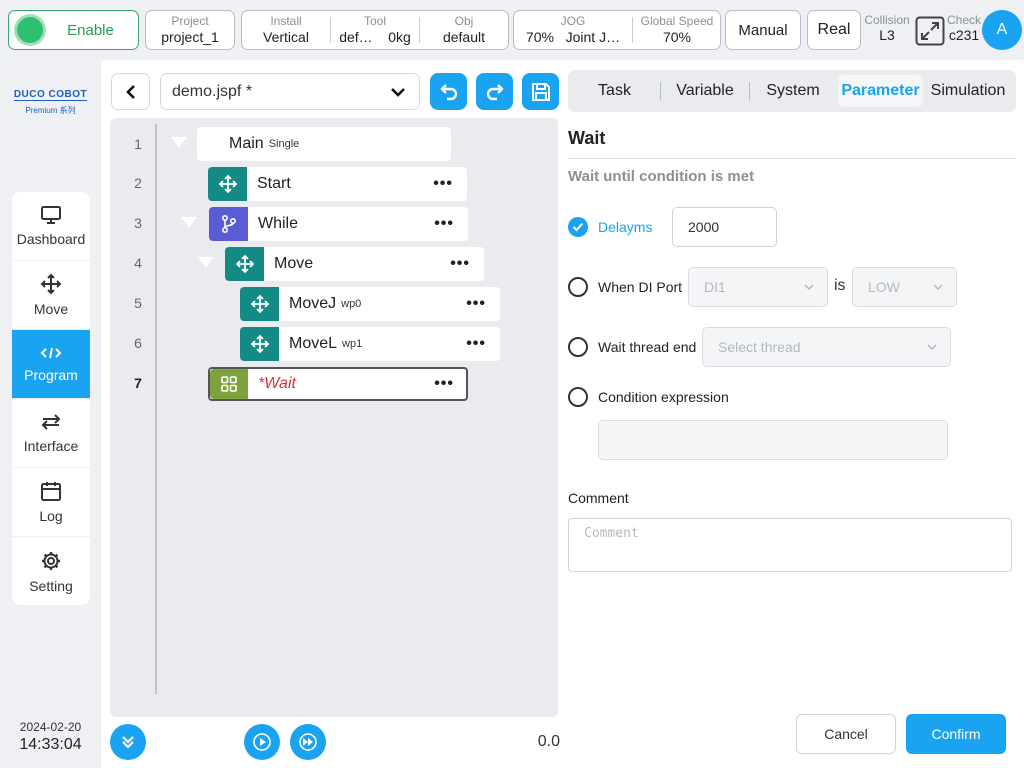  I want to click on di-port-radio, so click(578, 287).